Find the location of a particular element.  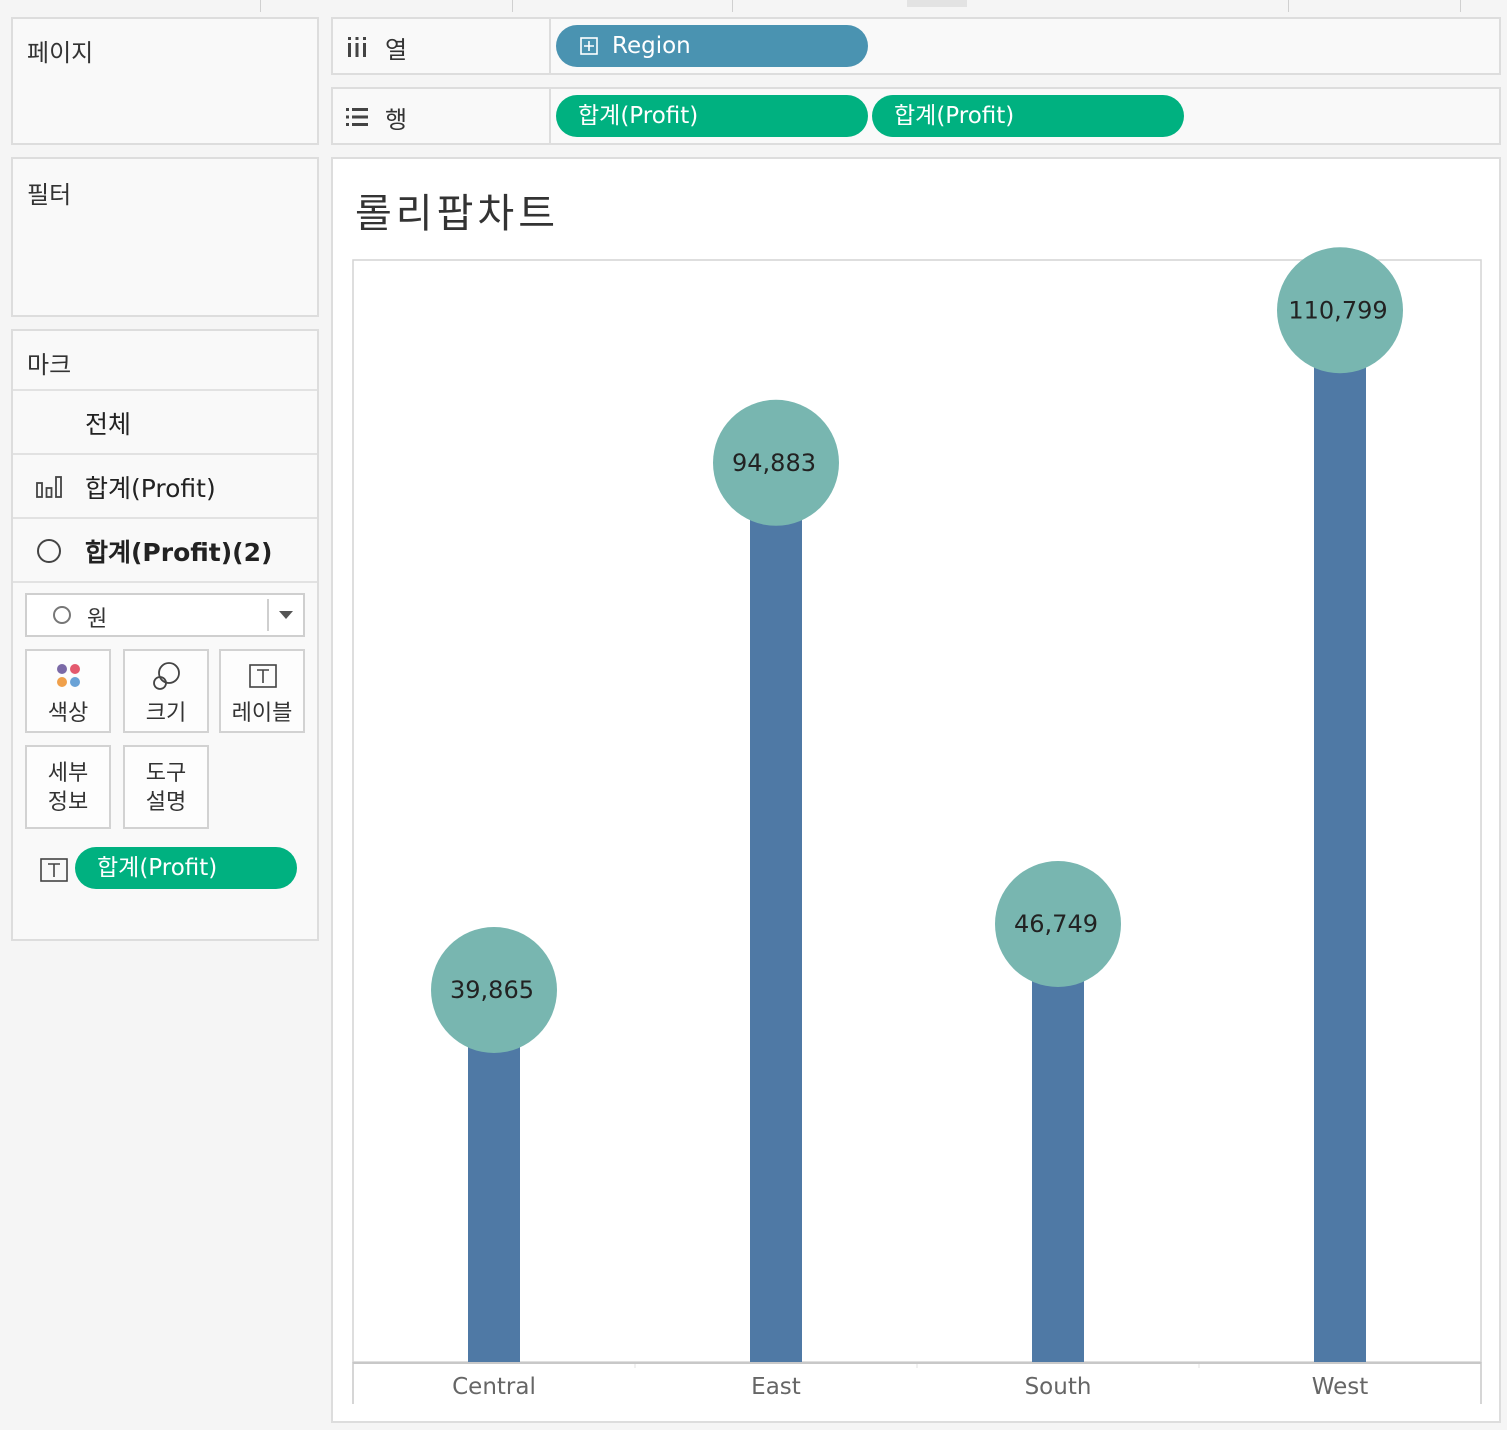

profit-pill: 합계(Profit) is located at coordinates (712, 116).